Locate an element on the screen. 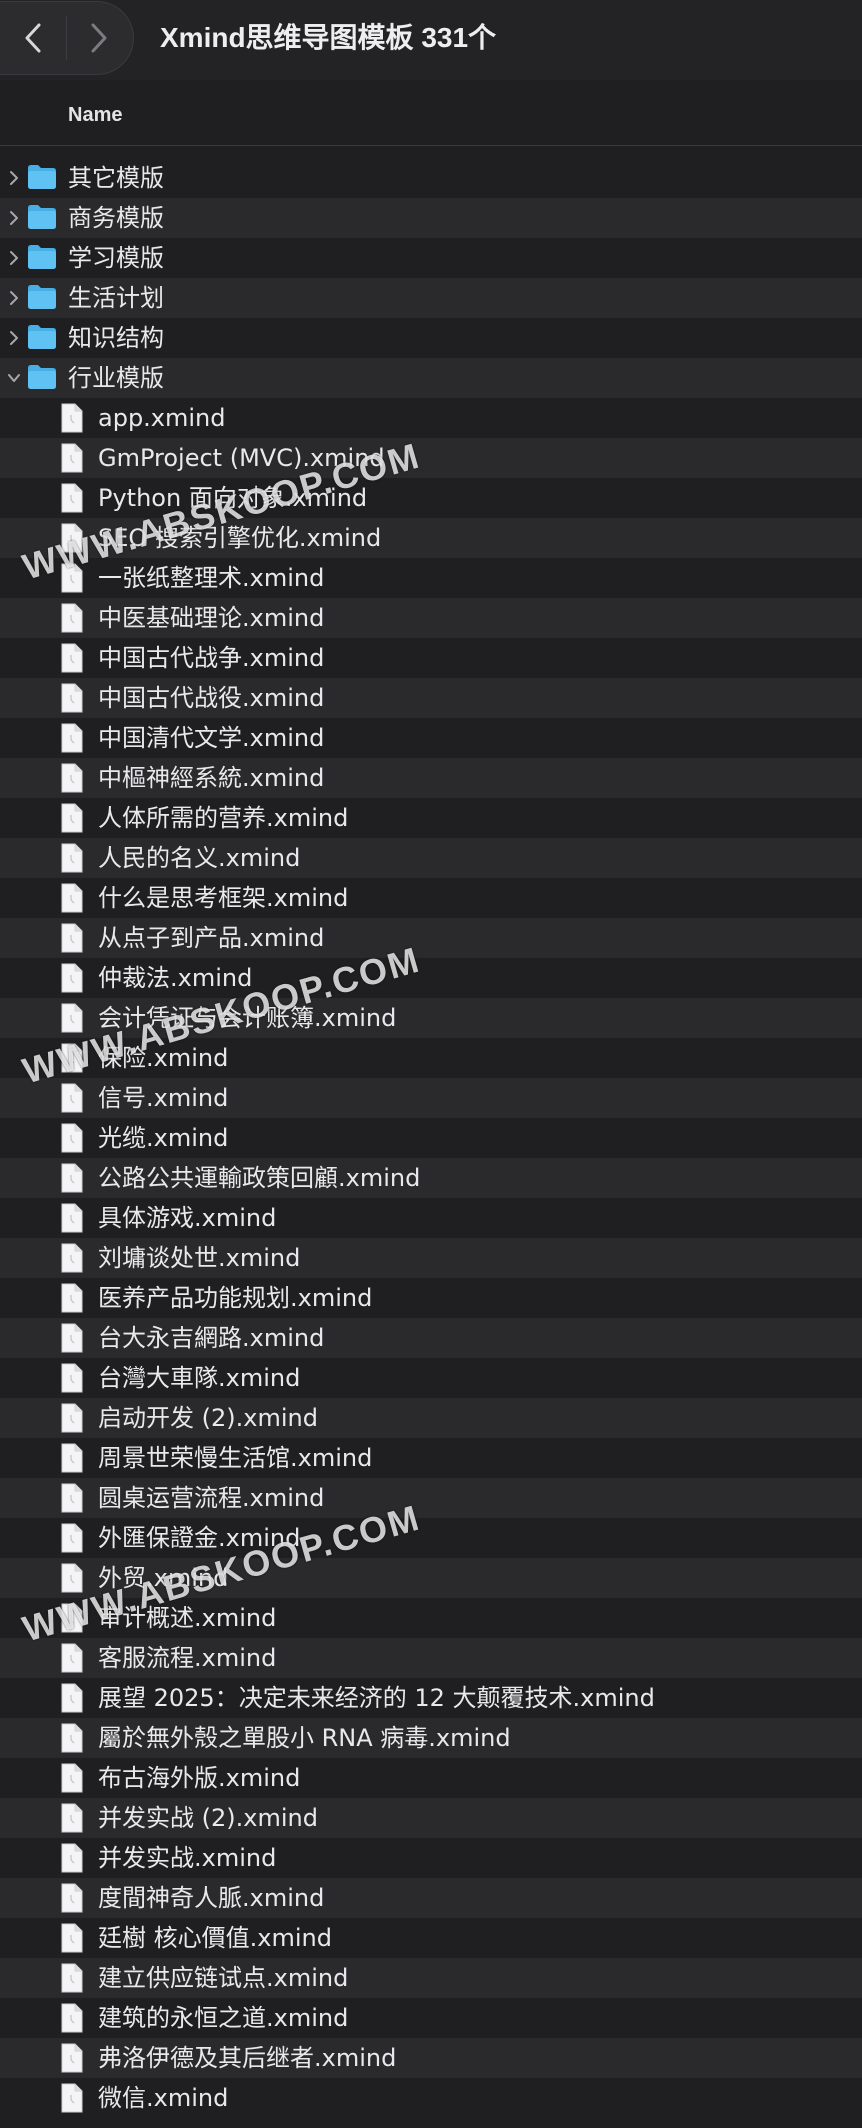  file-name: 一张纸整理术.xmind is located at coordinates (211, 578).